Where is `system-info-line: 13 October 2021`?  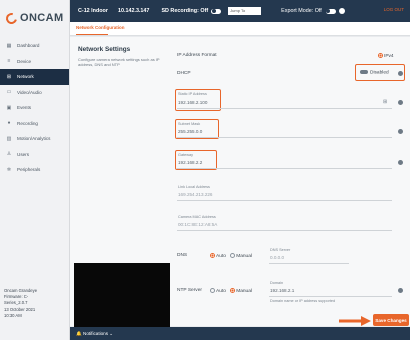
system-info-line: 13 October 2021 is located at coordinates (20, 309).